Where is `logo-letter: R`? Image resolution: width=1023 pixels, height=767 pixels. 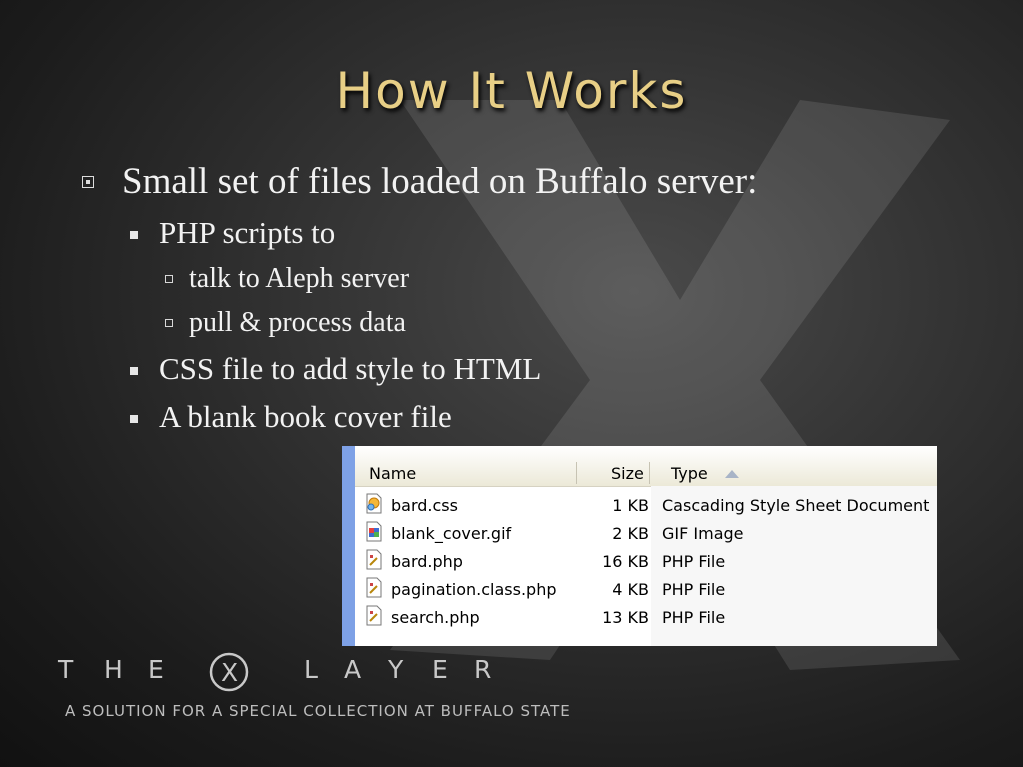
logo-letter: R is located at coordinates (483, 669).